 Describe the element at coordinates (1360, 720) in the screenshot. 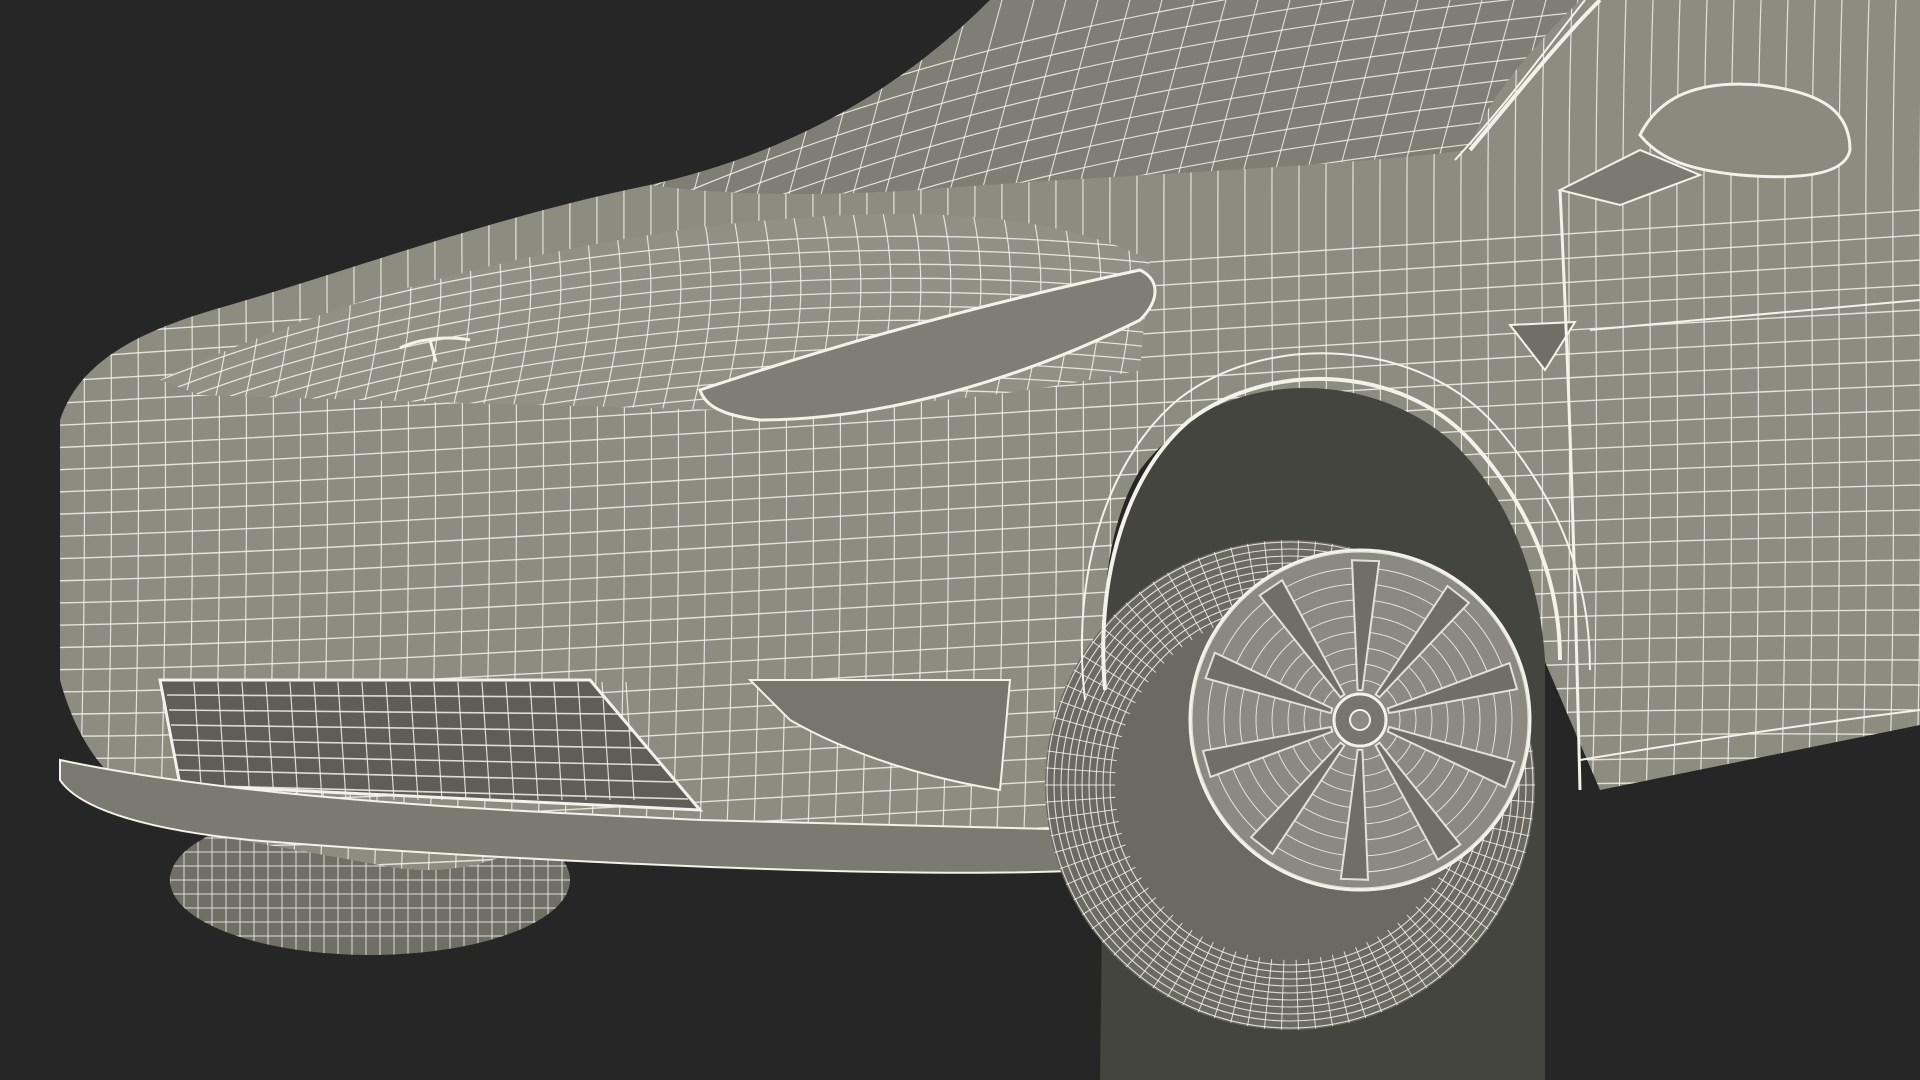

I see `wheel-hub-cap-icon` at that location.